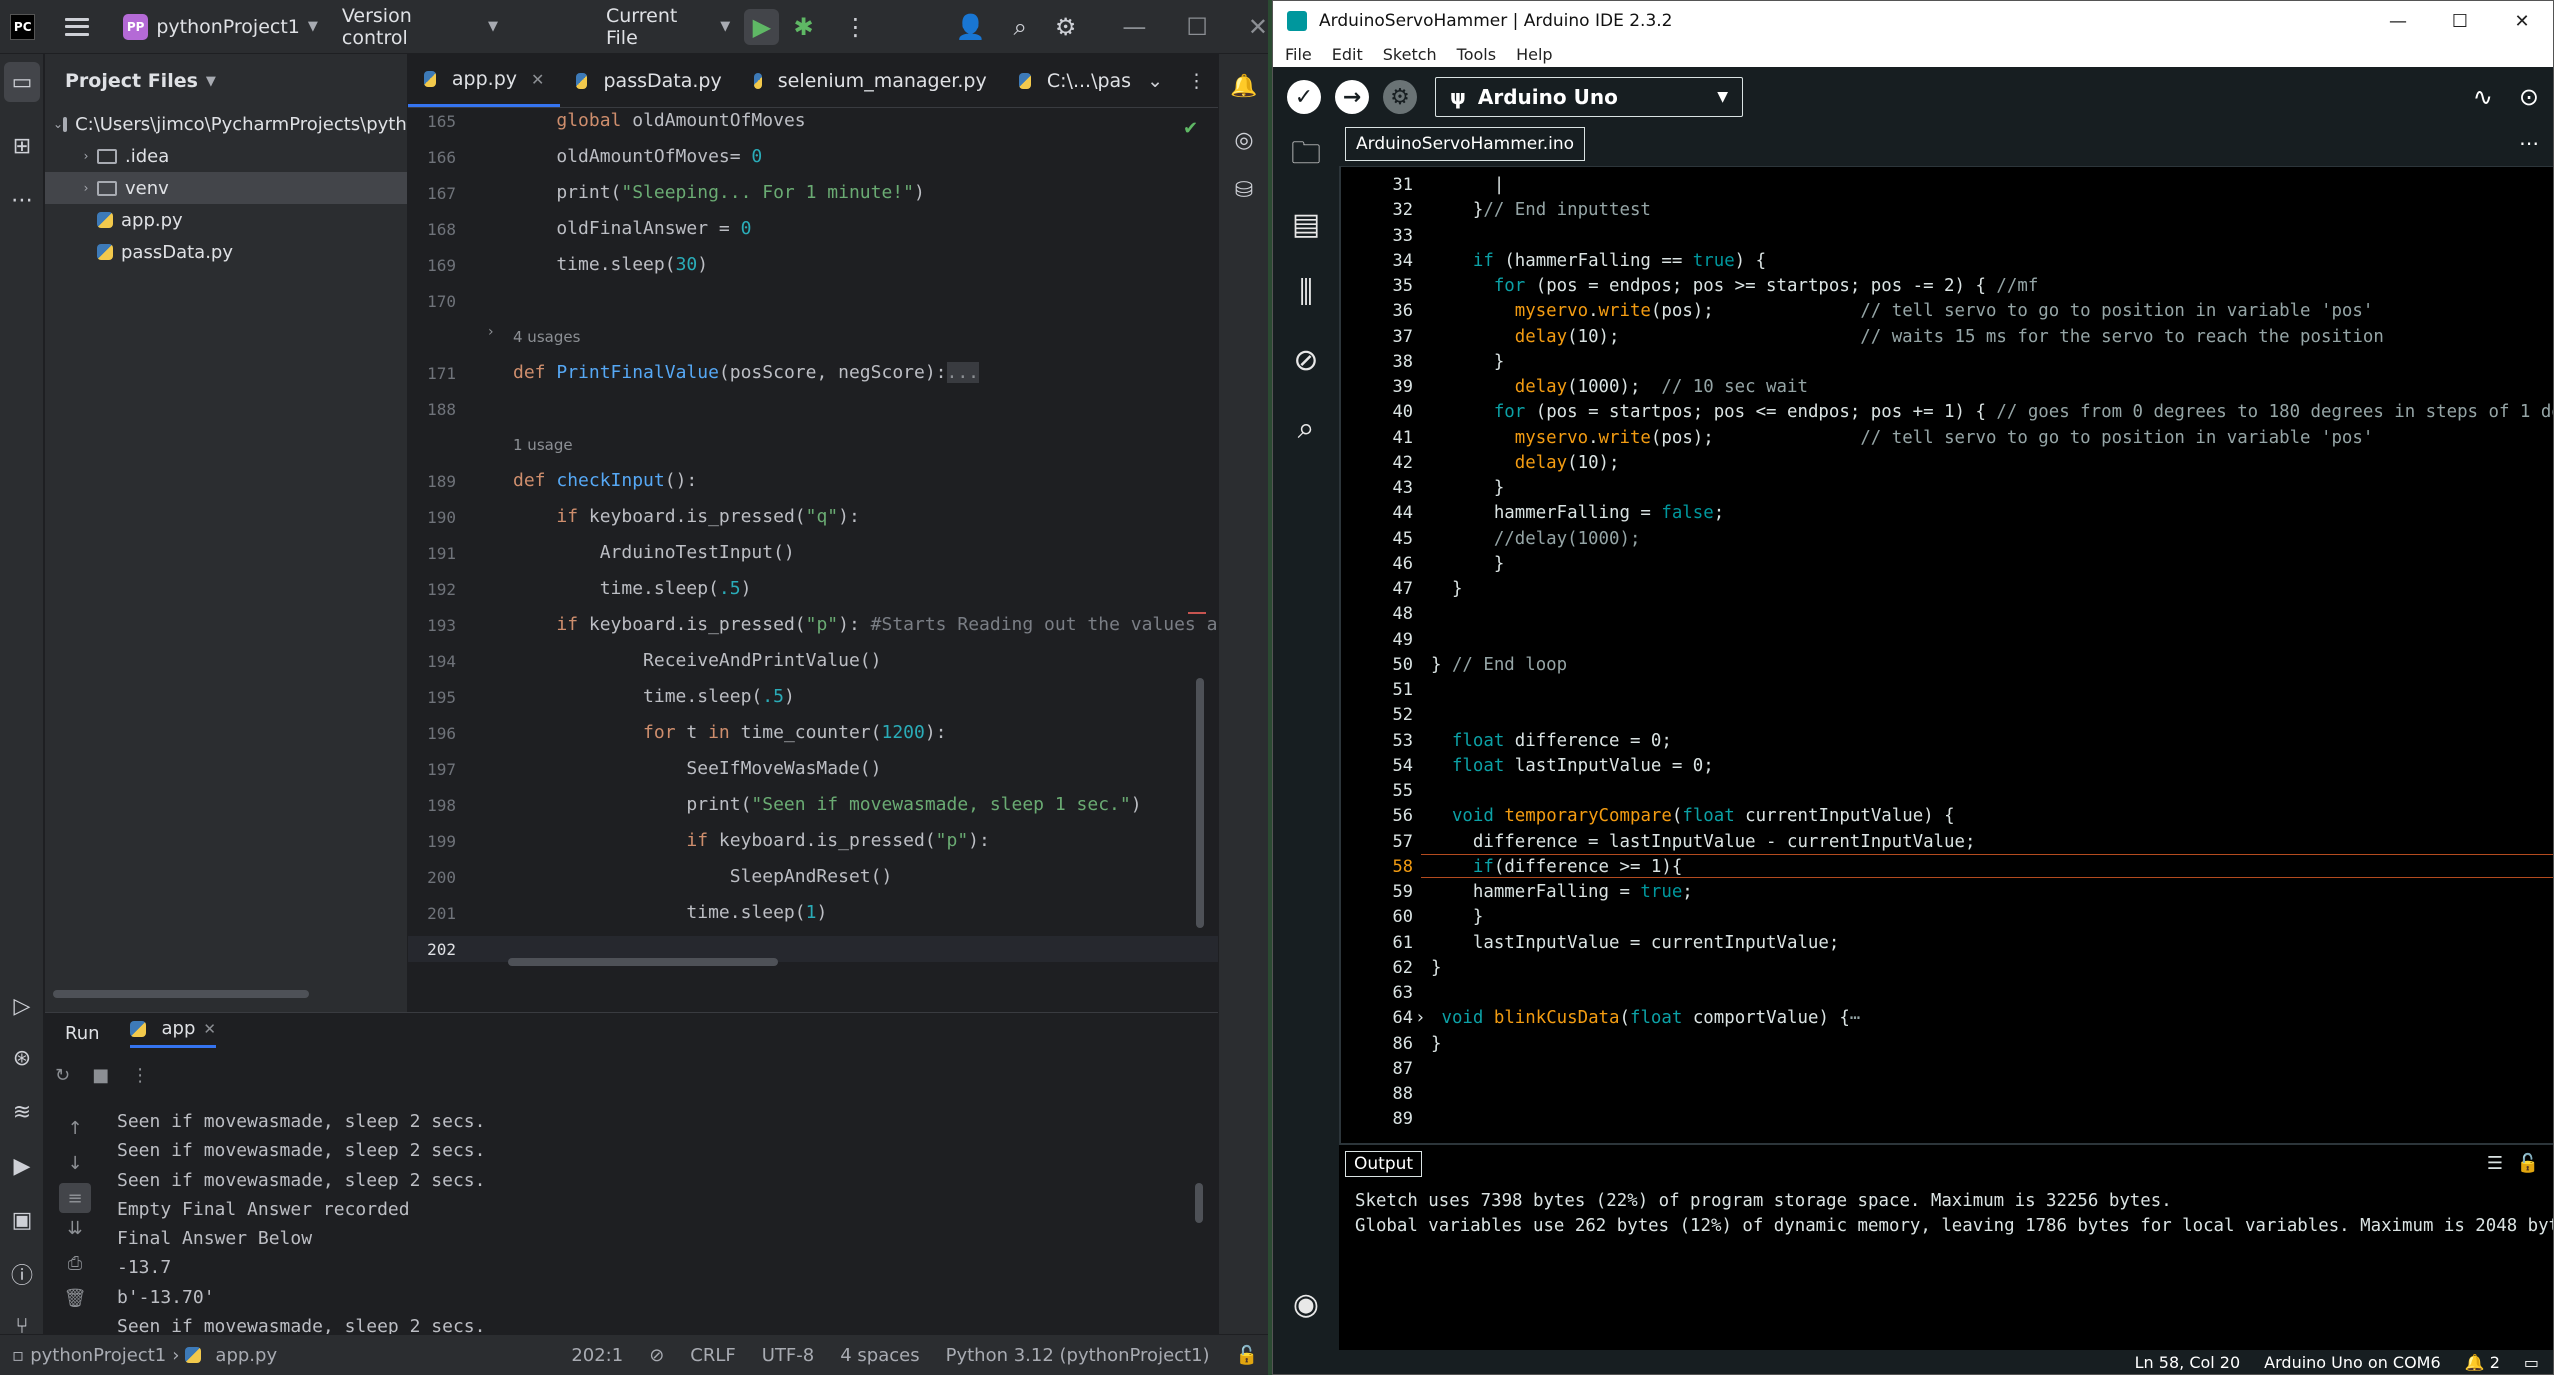 This screenshot has height=1375, width=2554. What do you see at coordinates (1410, 54) in the screenshot?
I see `menu-item-sketch: Sketch` at bounding box center [1410, 54].